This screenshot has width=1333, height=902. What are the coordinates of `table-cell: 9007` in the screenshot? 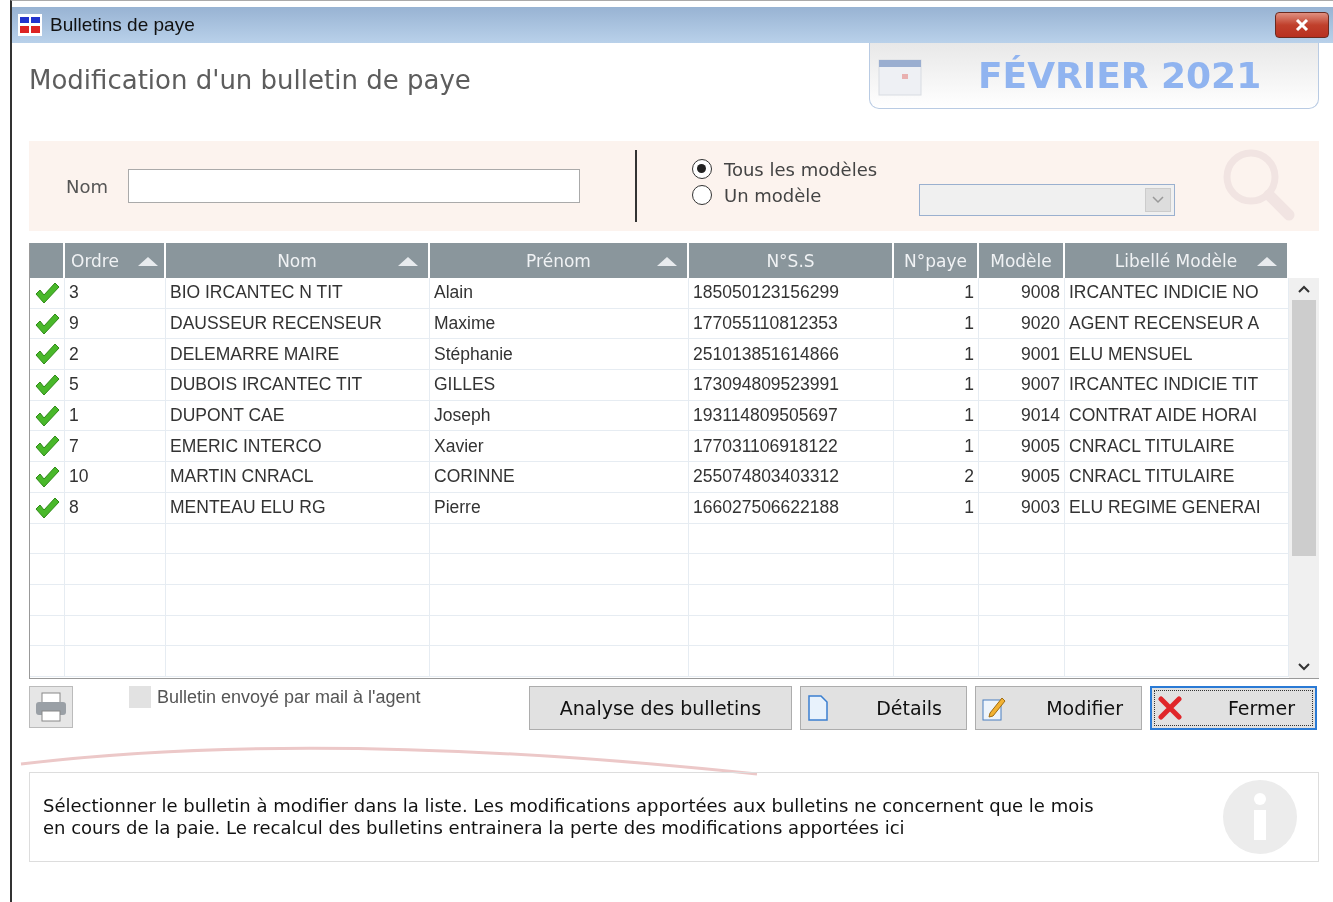 It's located at (1022, 385).